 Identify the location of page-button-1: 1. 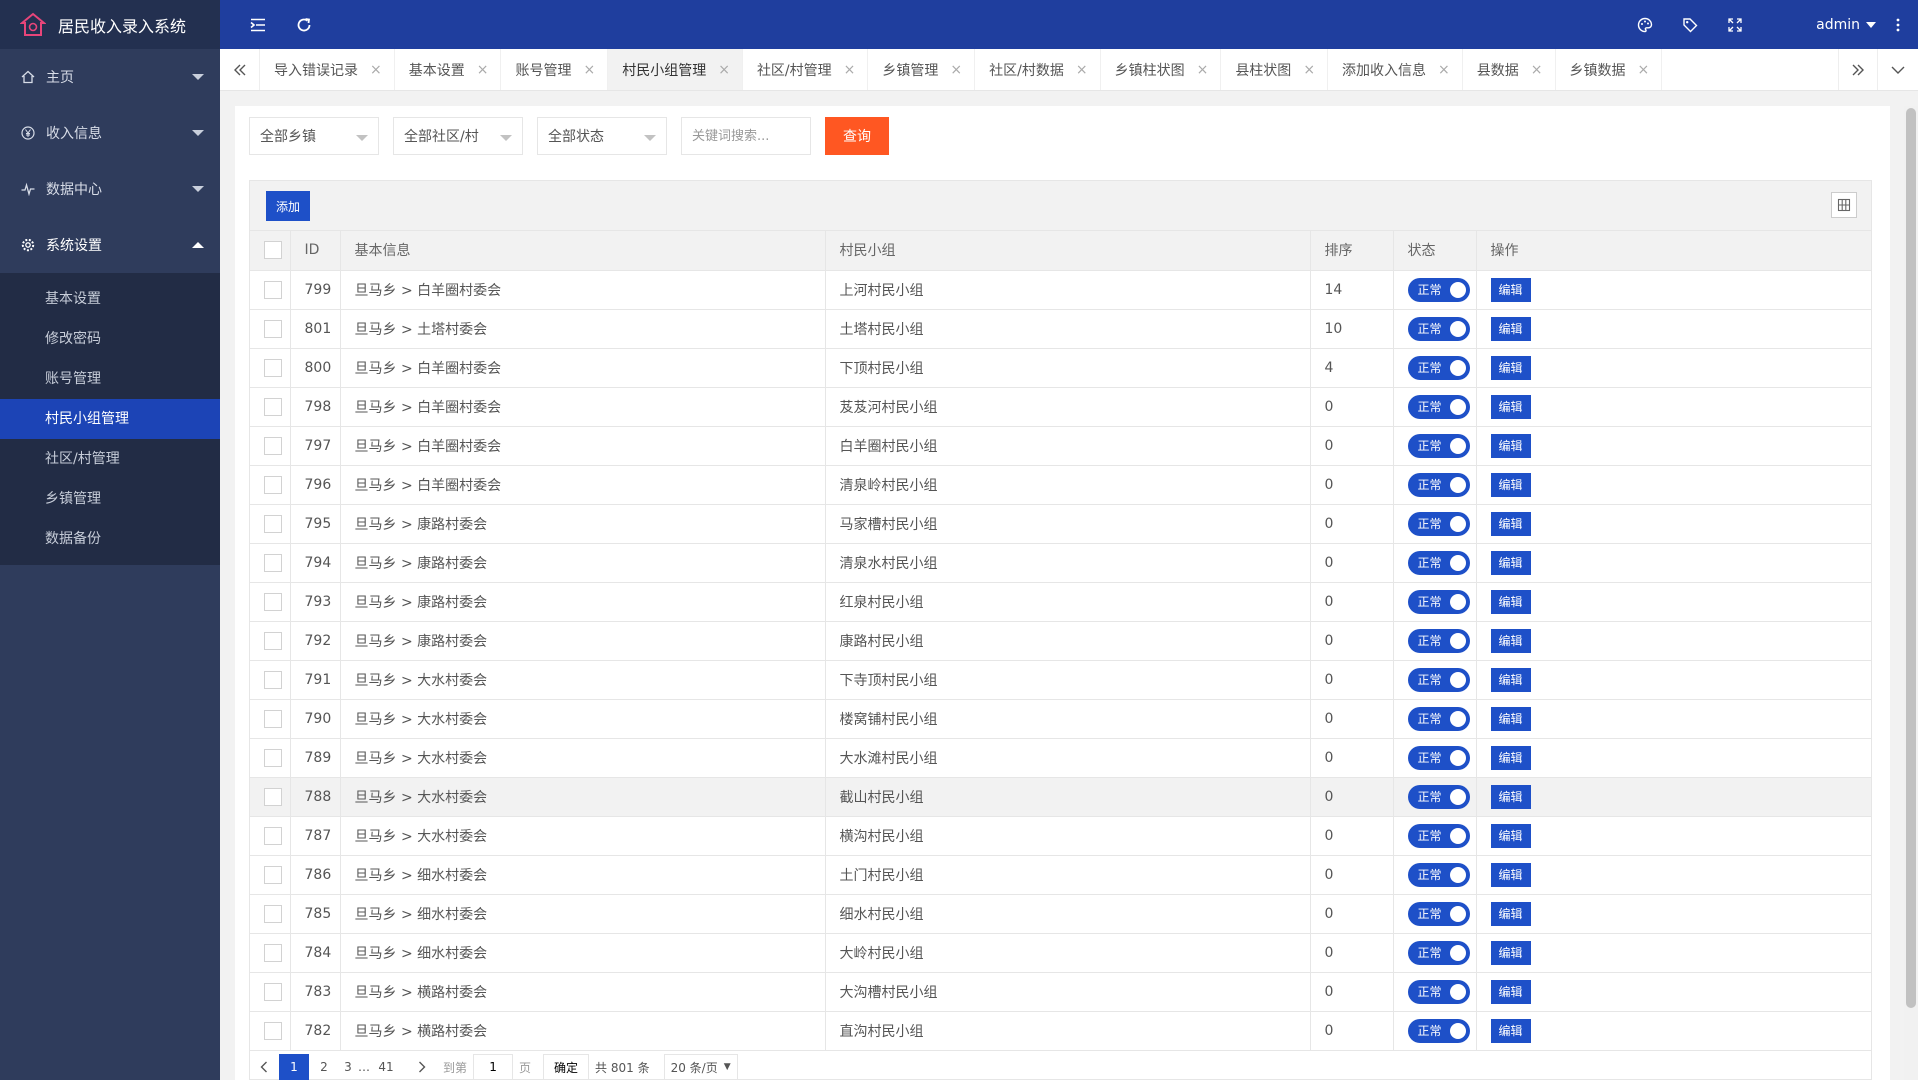
(294, 1067).